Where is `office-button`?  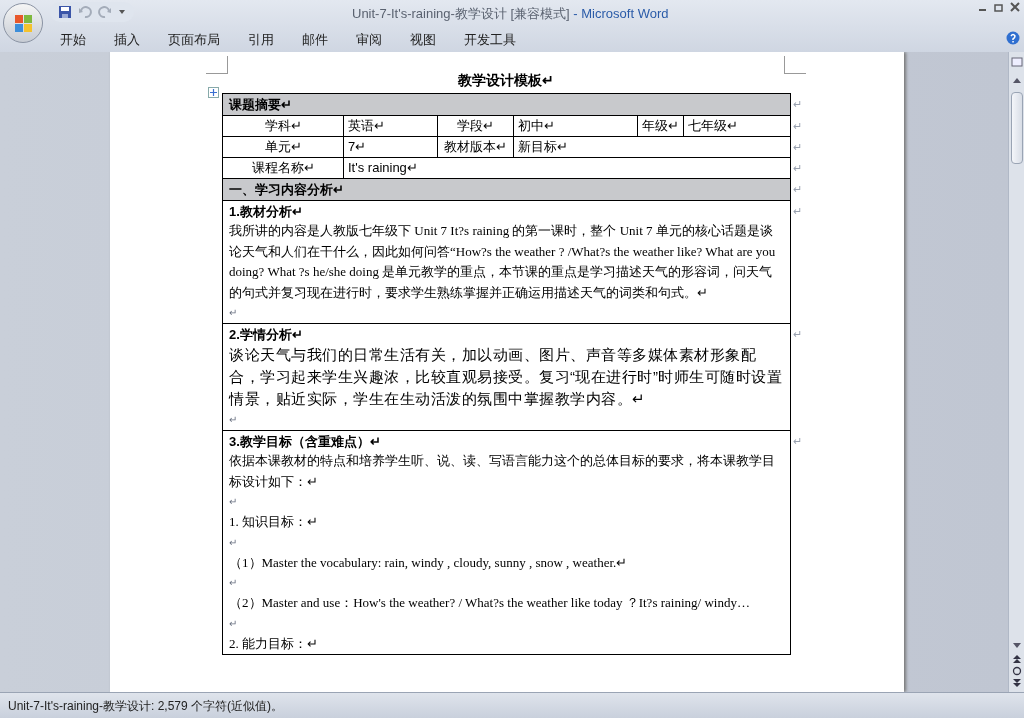
office-button is located at coordinates (23, 23).